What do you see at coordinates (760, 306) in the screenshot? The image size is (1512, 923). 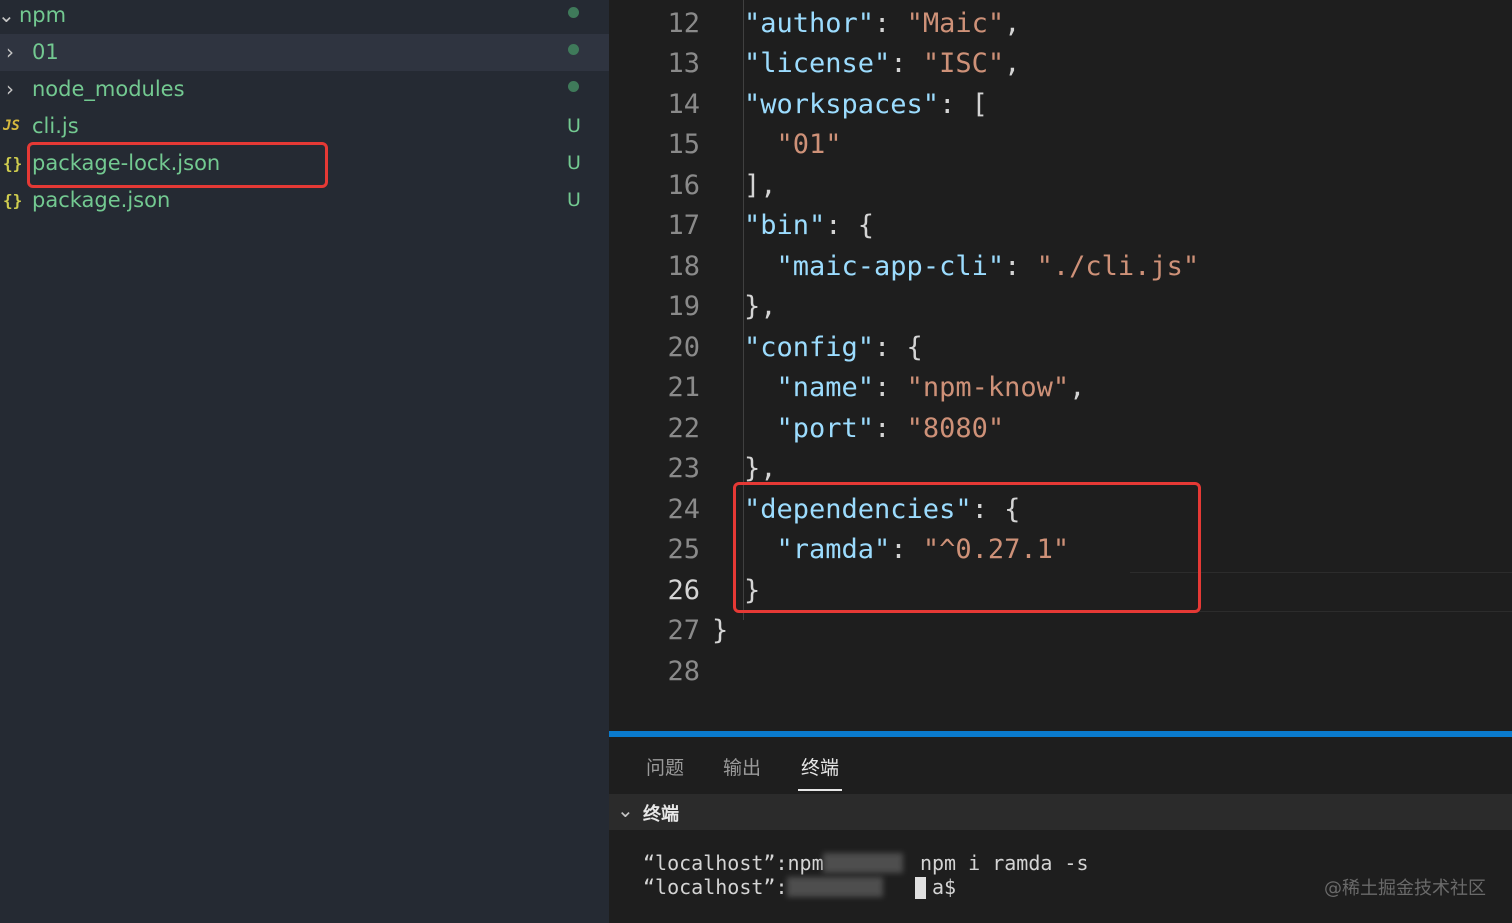 I see `code-text: },` at bounding box center [760, 306].